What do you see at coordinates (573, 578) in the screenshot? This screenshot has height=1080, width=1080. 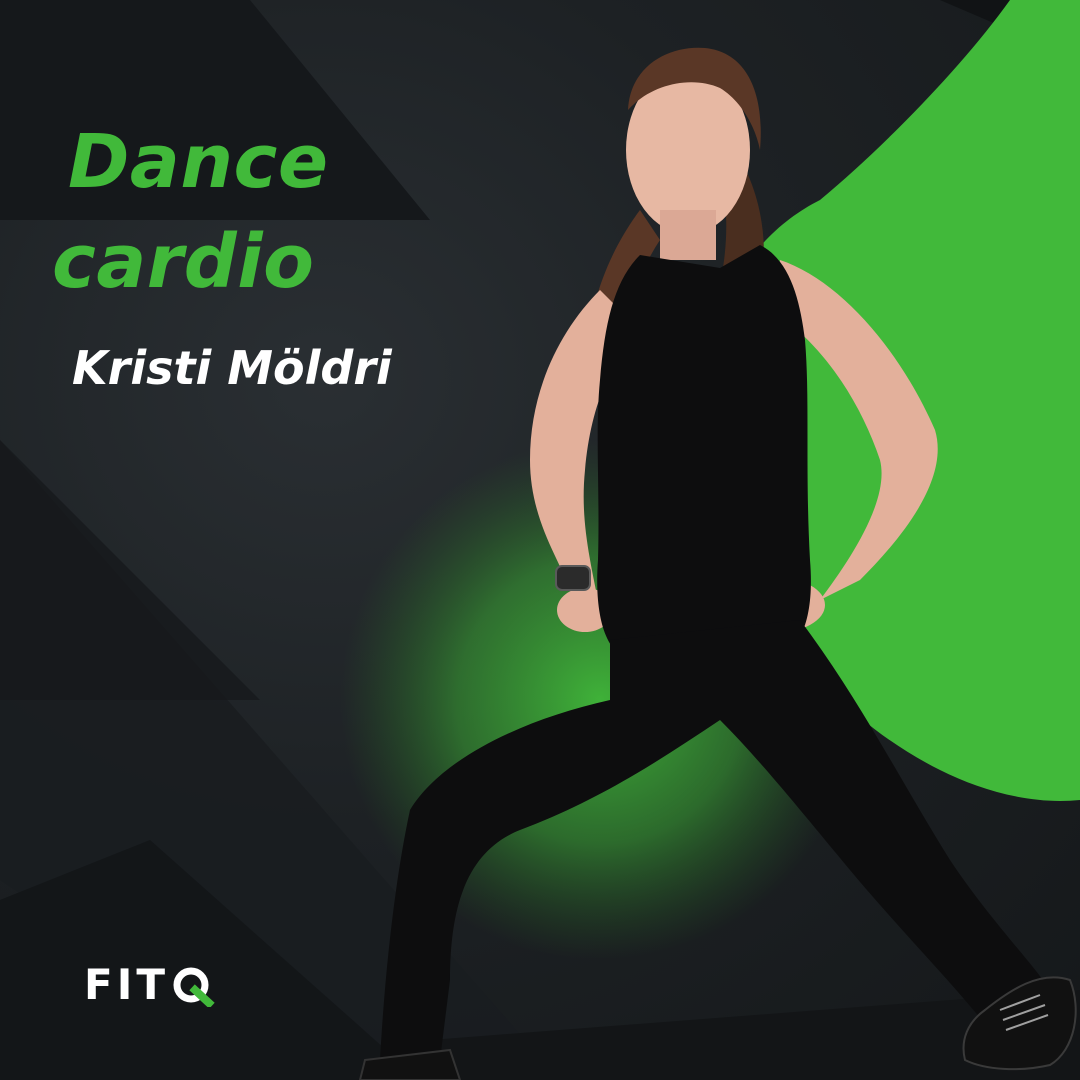 I see `smartwatch` at bounding box center [573, 578].